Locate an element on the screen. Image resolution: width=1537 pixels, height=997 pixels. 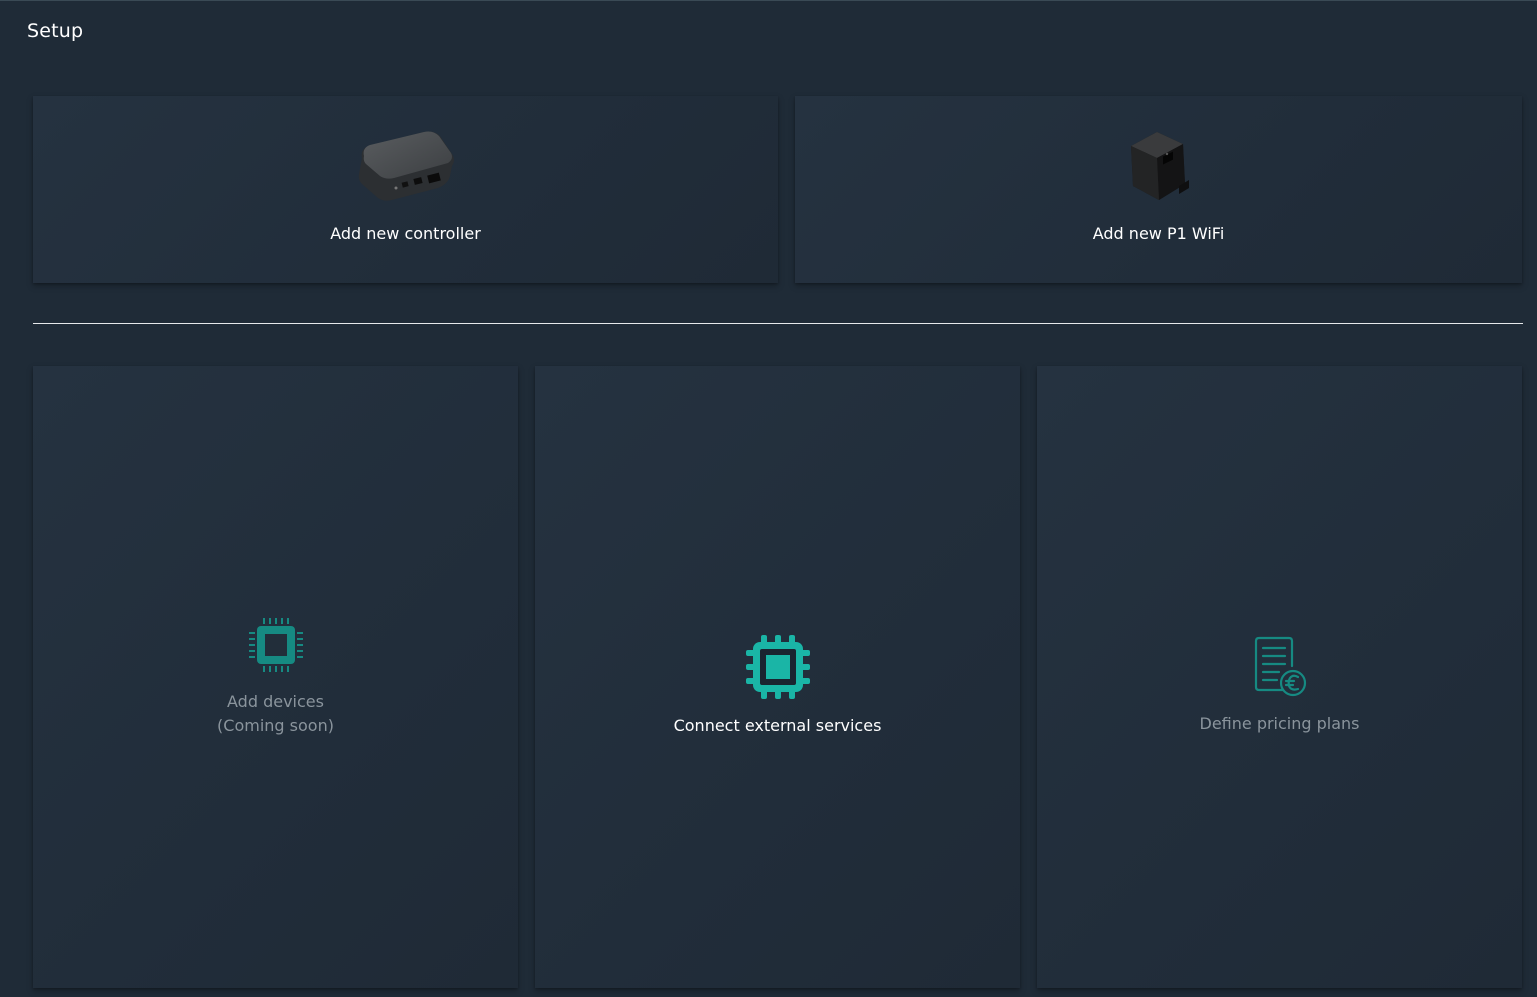
p1-wifi-device-icon is located at coordinates (1159, 165).